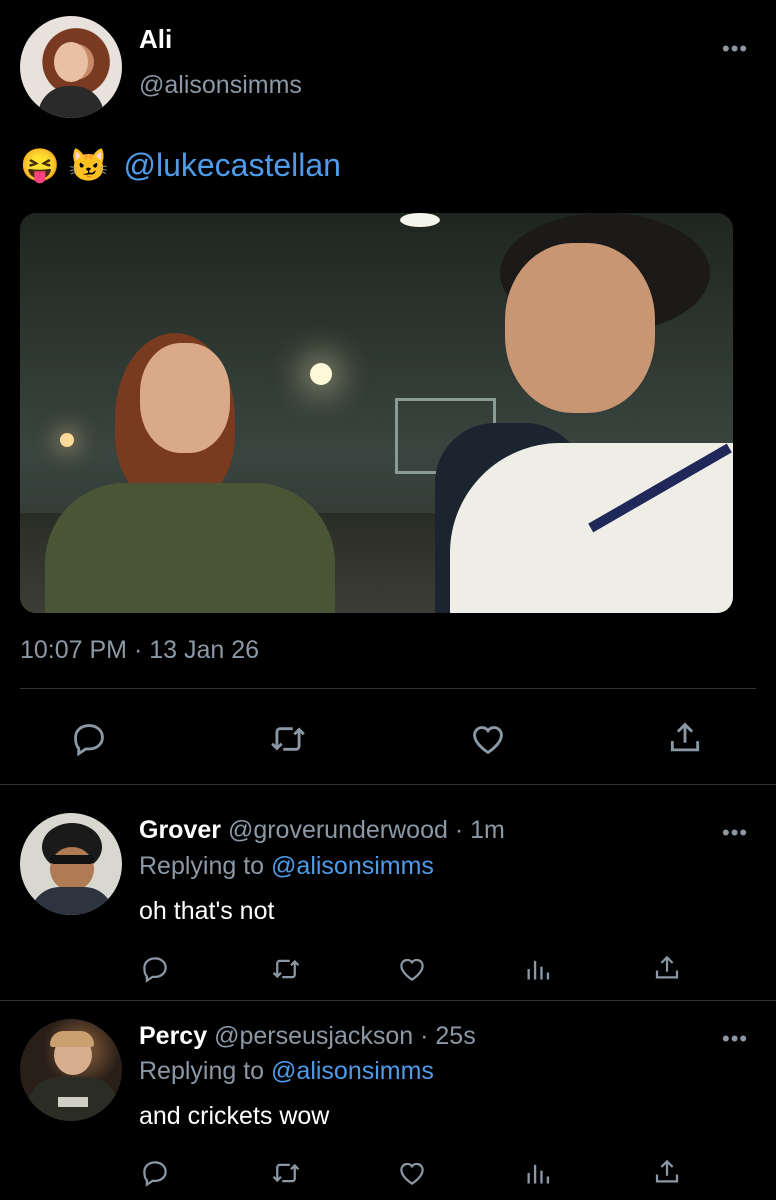 This screenshot has width=776, height=1200. I want to click on reply-age: · 1m, so click(479, 830).